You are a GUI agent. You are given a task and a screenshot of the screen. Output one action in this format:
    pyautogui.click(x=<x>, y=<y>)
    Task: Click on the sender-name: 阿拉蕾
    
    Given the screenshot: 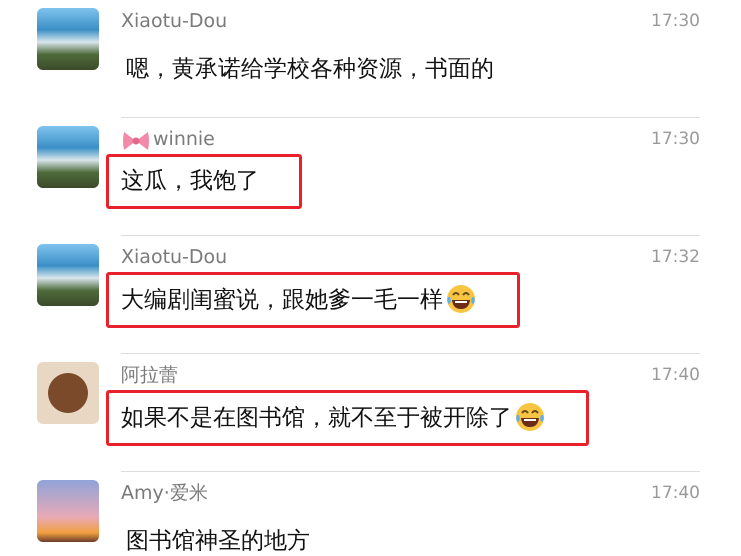 What is the action you would take?
    pyautogui.click(x=149, y=375)
    